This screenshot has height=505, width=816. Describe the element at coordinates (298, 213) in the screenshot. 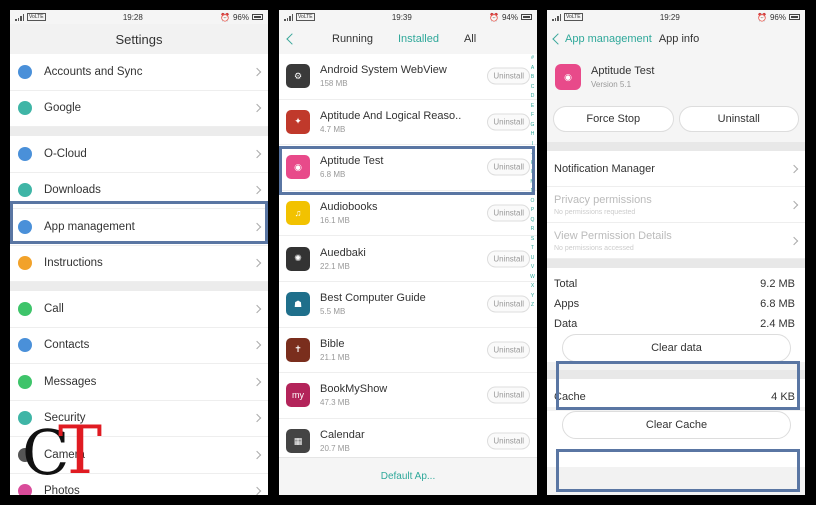

I see `headphones-icon: ♫` at that location.